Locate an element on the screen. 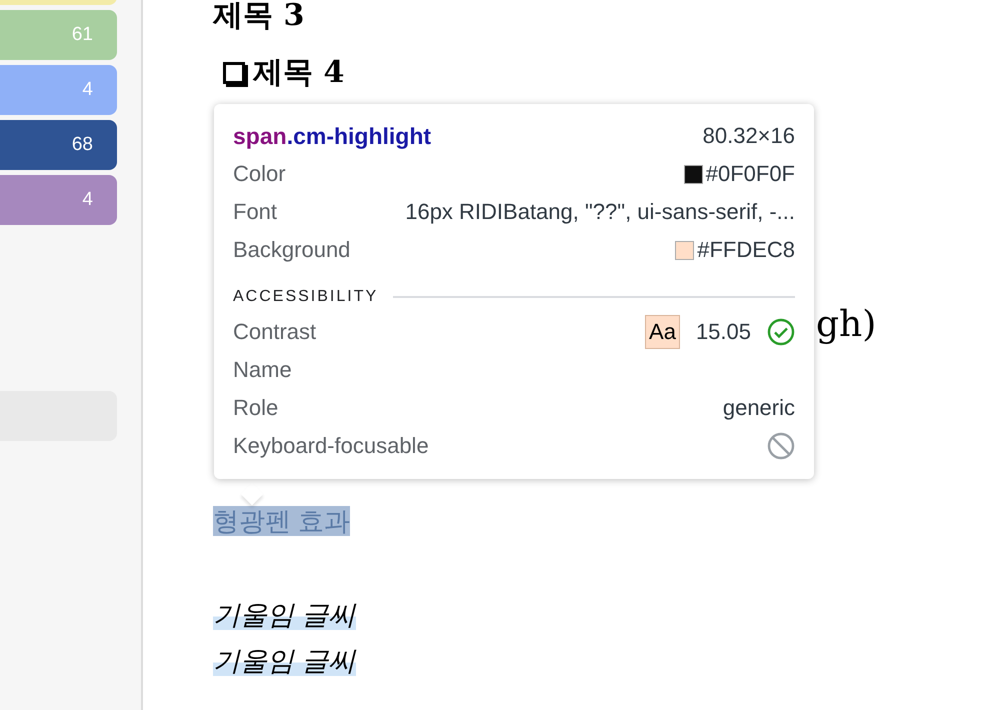 This screenshot has height=710, width=996. tag-item: 61 is located at coordinates (58, 35).